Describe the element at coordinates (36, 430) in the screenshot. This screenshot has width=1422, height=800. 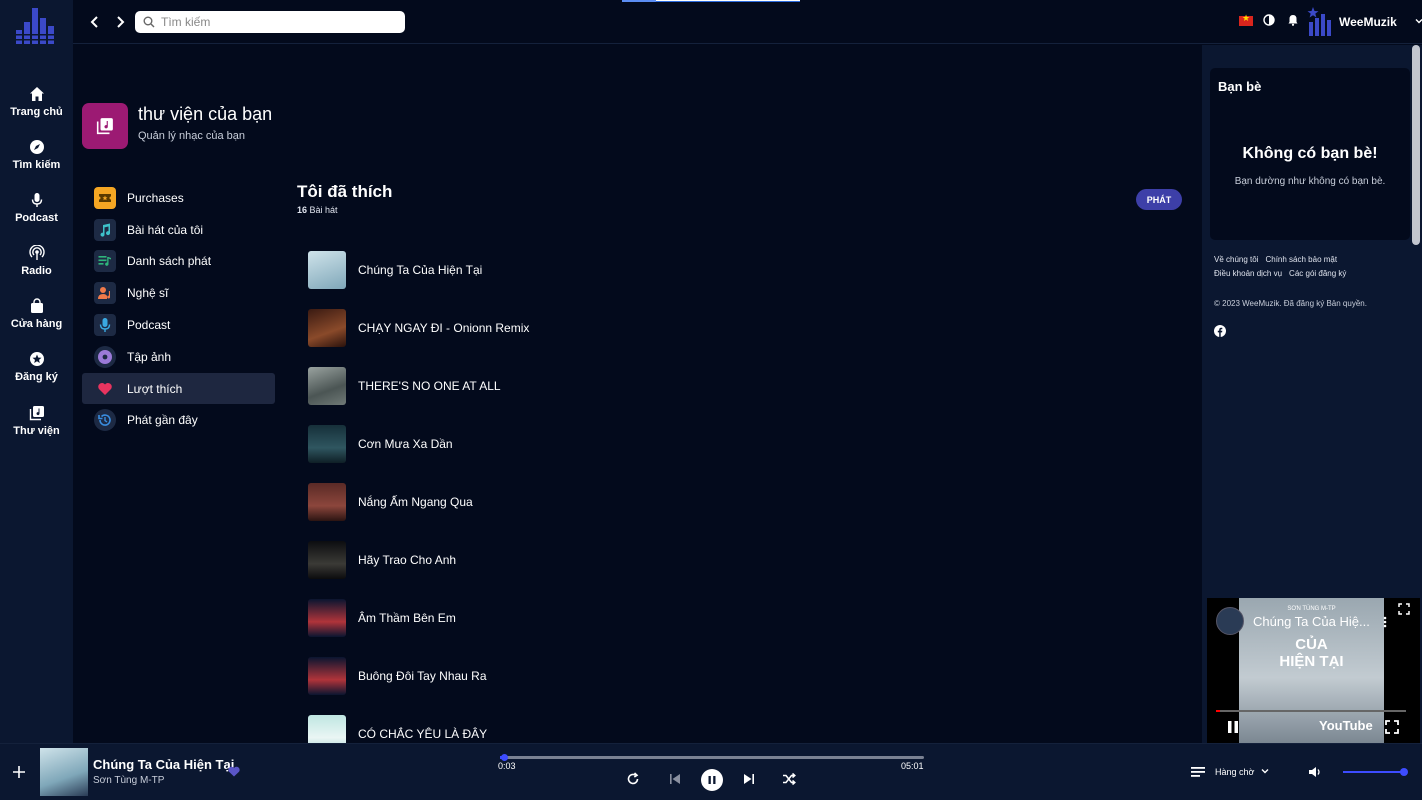
I see `nav-library: Thư viện` at that location.